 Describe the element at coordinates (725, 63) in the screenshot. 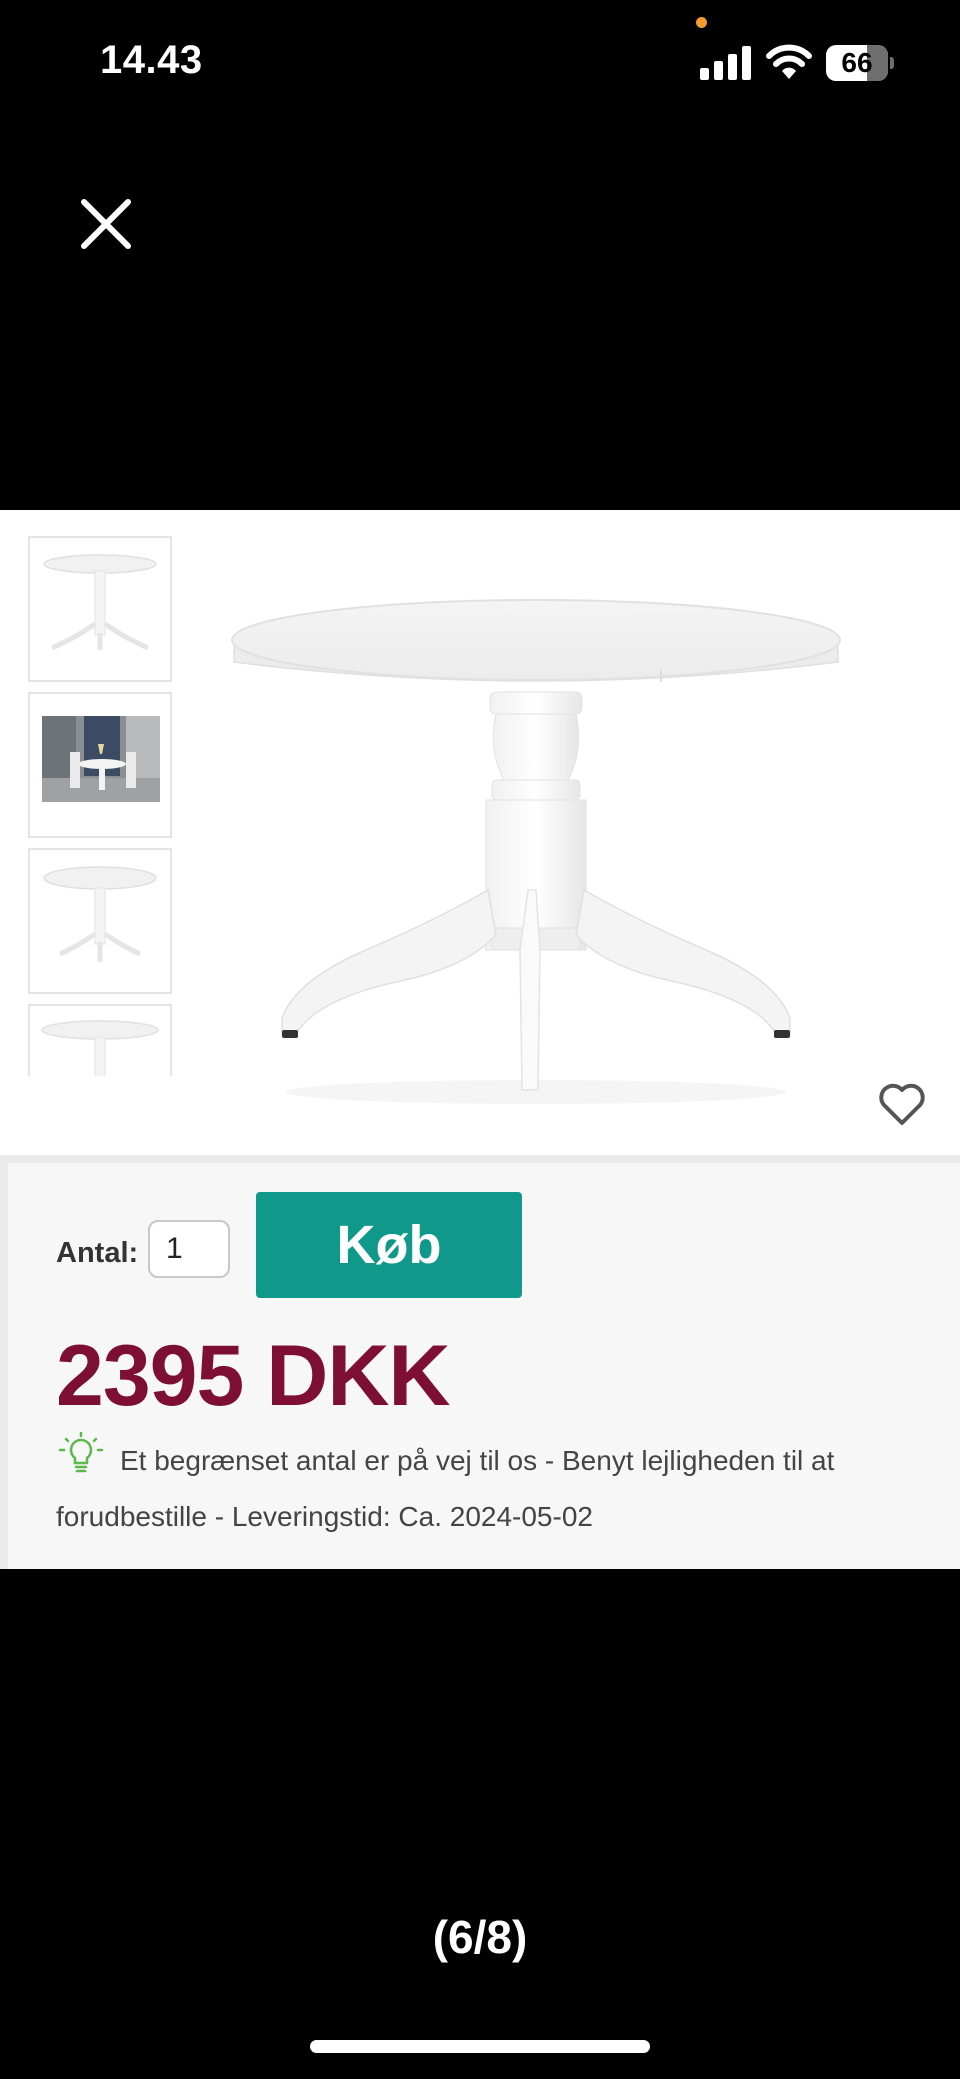

I see `signal-icon` at that location.